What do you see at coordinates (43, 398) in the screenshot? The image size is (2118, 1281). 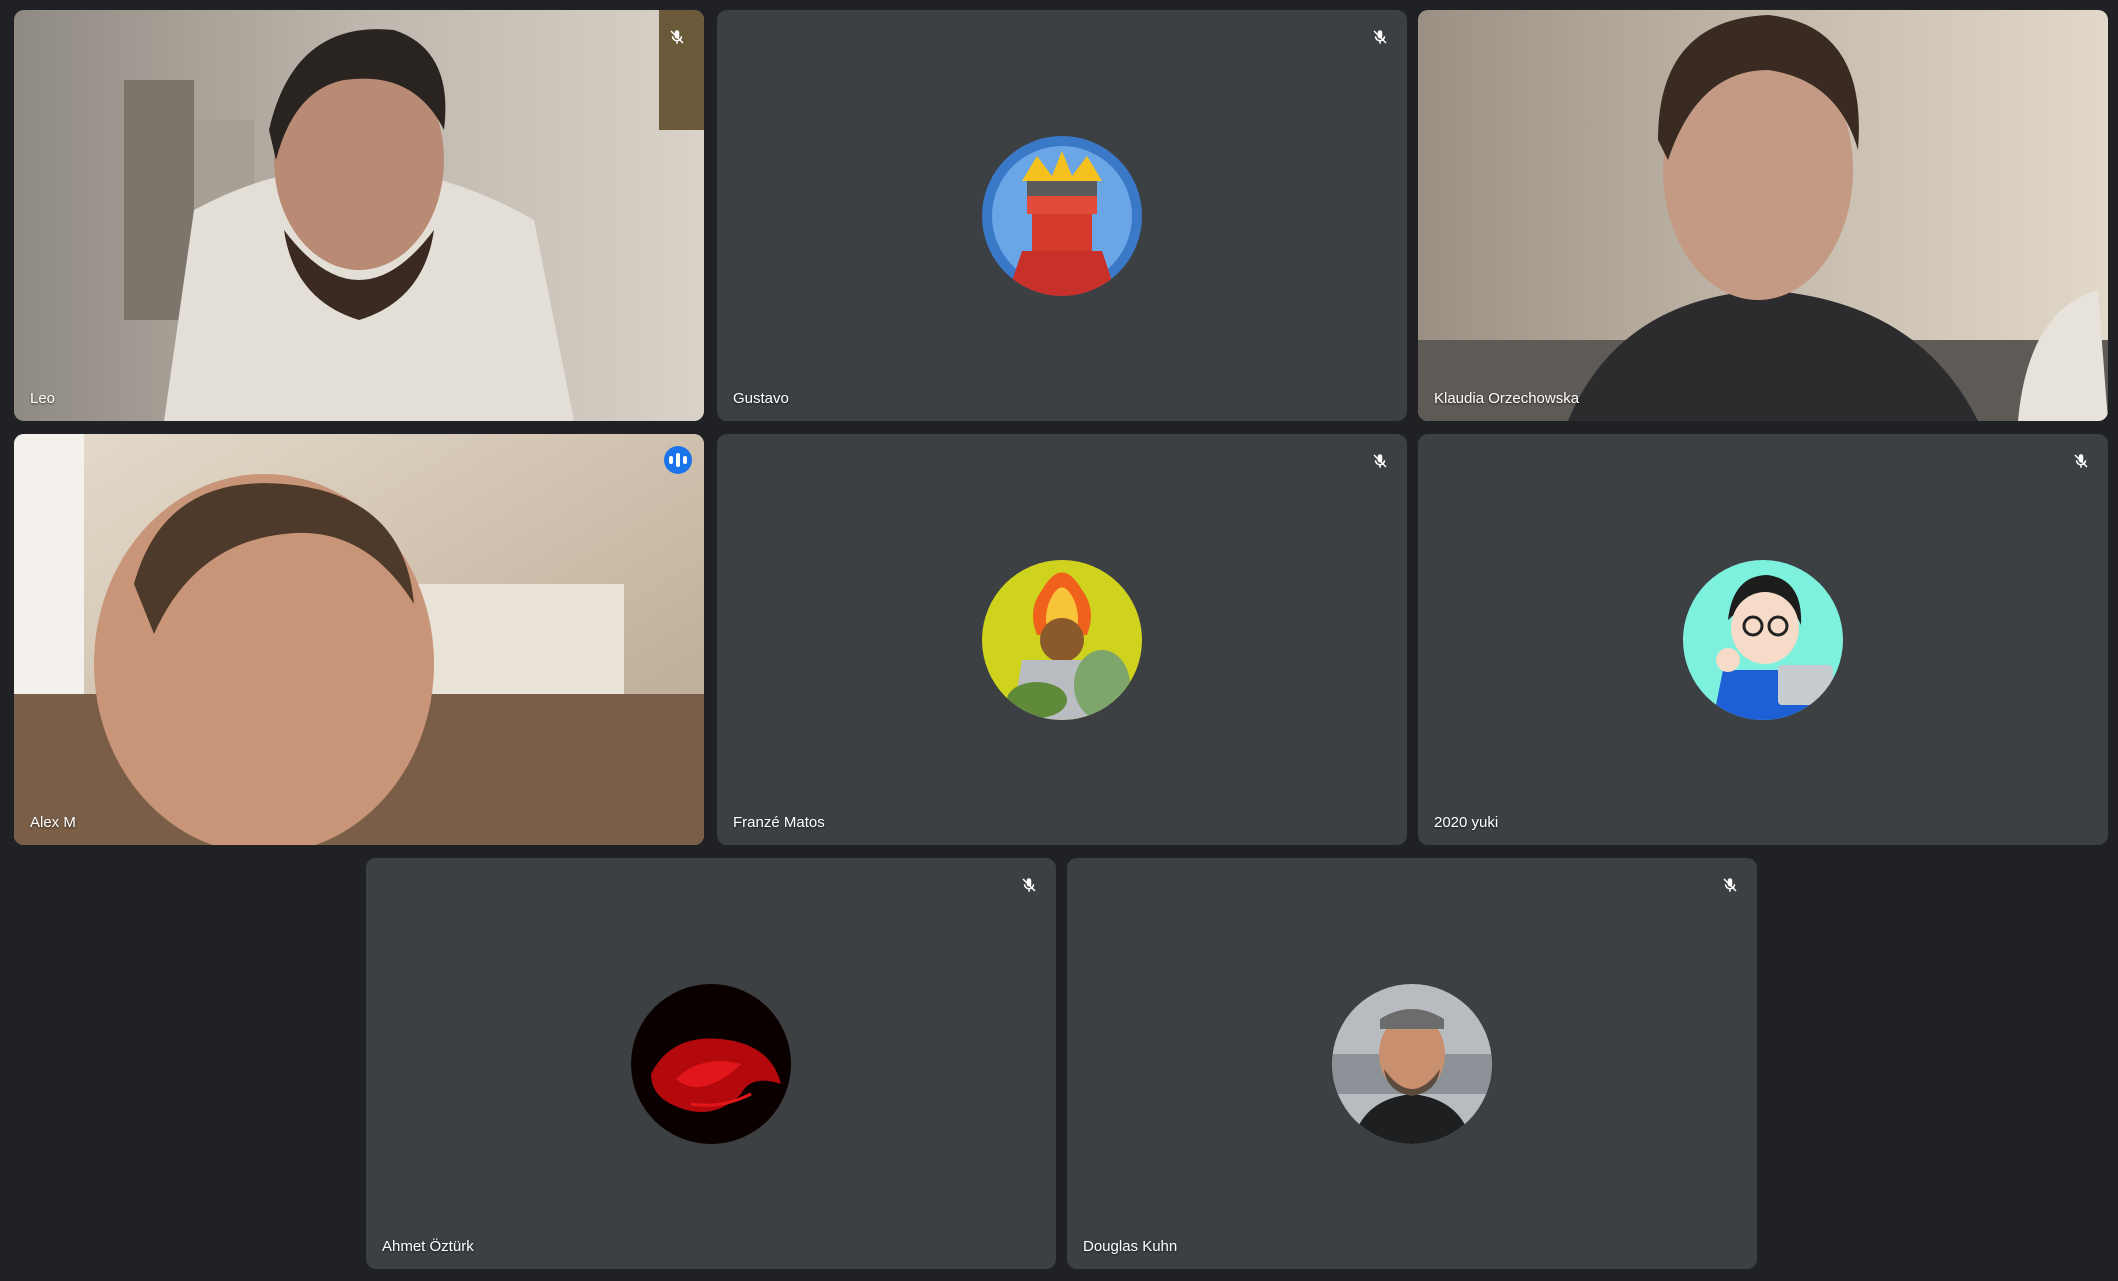 I see `participant-name: Leo` at bounding box center [43, 398].